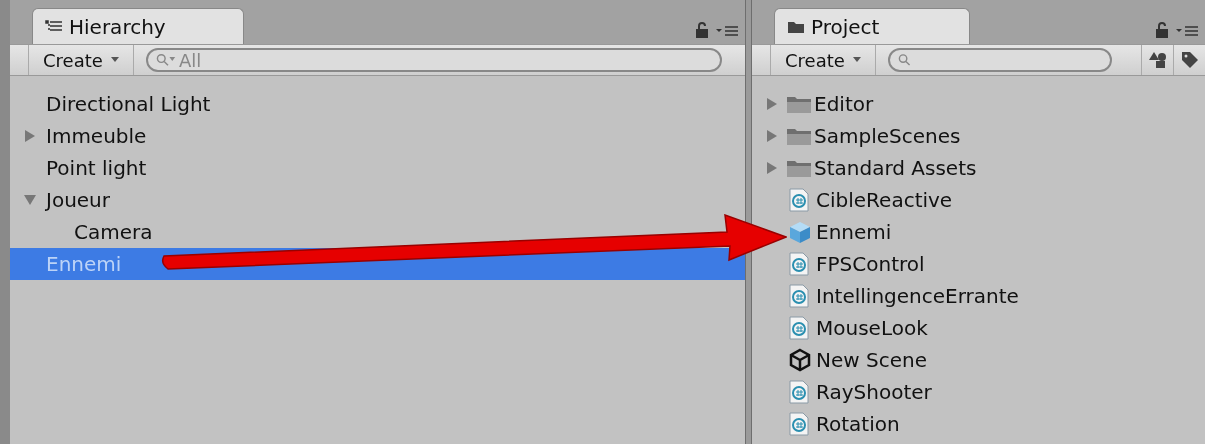 The width and height of the screenshot is (1205, 444). What do you see at coordinates (54, 26) in the screenshot?
I see `list-icon` at bounding box center [54, 26].